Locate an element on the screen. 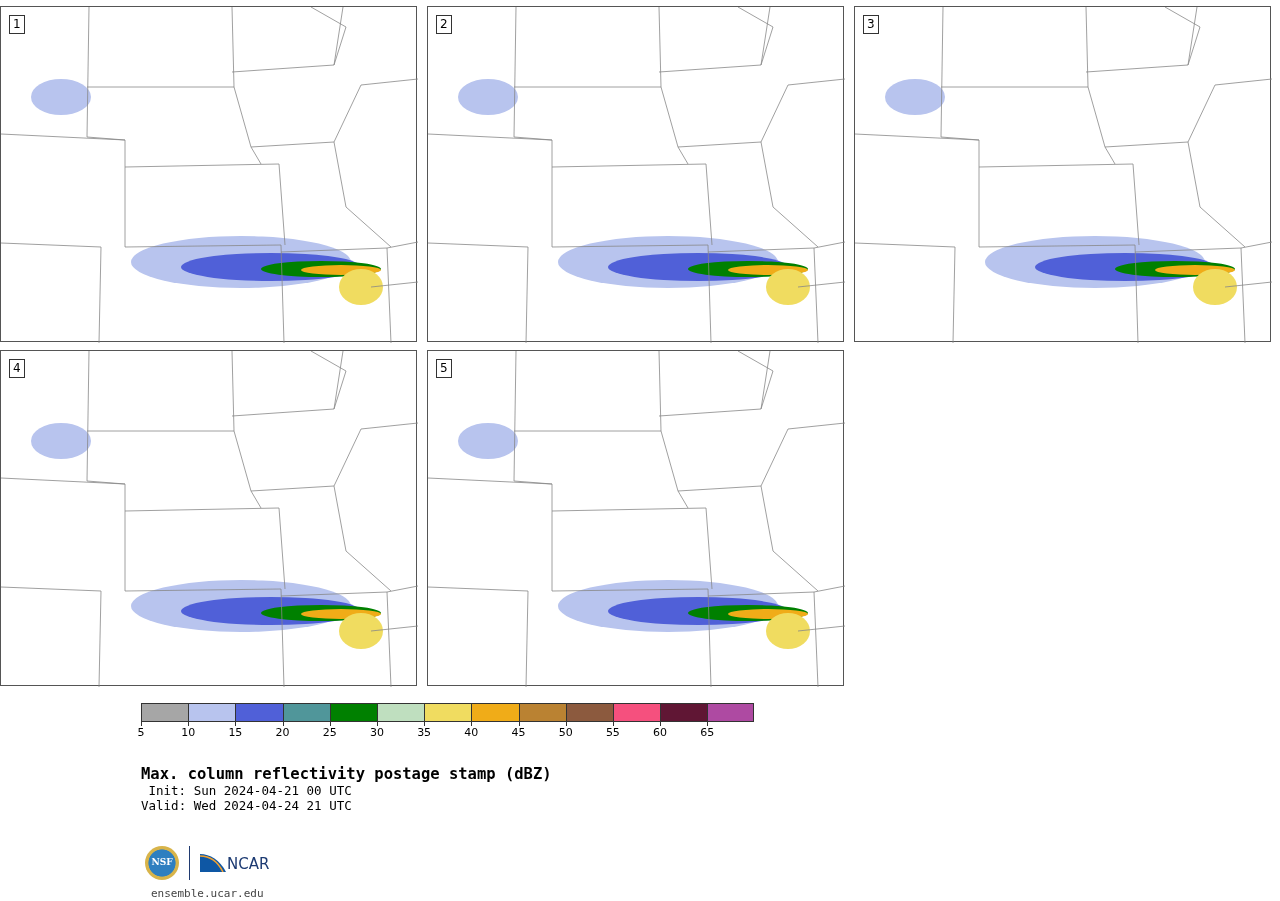  init-time: Init: Sun 2024-04-21 00 UTC is located at coordinates (250, 790).